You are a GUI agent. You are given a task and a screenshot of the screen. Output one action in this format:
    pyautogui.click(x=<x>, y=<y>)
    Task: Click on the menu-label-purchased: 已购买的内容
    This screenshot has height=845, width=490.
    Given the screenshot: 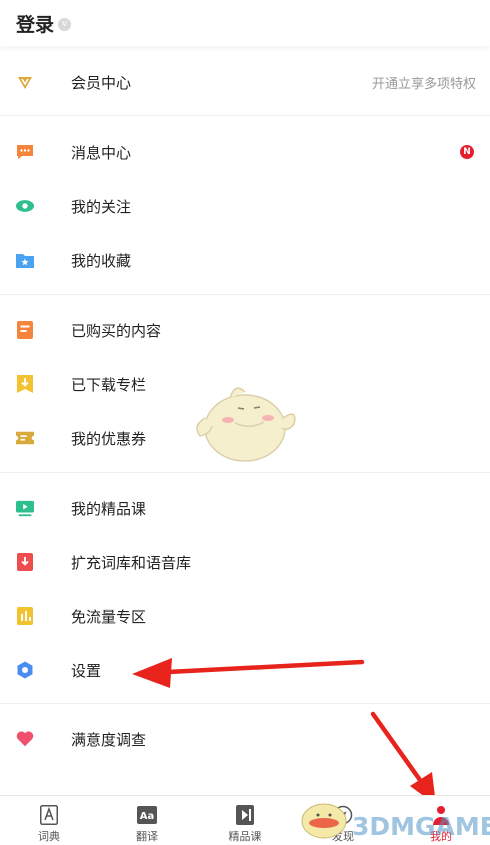 What is the action you would take?
    pyautogui.click(x=116, y=330)
    